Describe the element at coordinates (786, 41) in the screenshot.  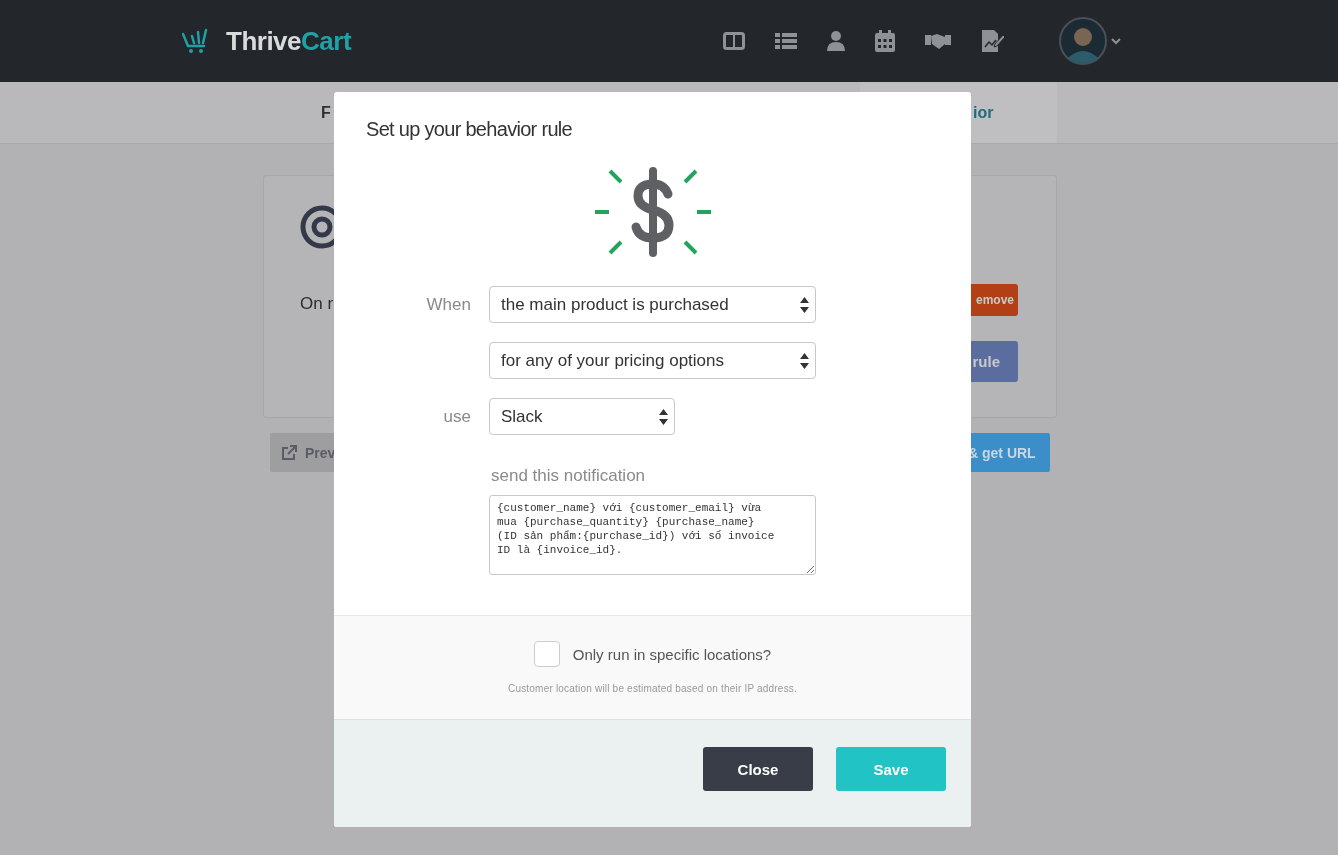
I see `list-icon` at that location.